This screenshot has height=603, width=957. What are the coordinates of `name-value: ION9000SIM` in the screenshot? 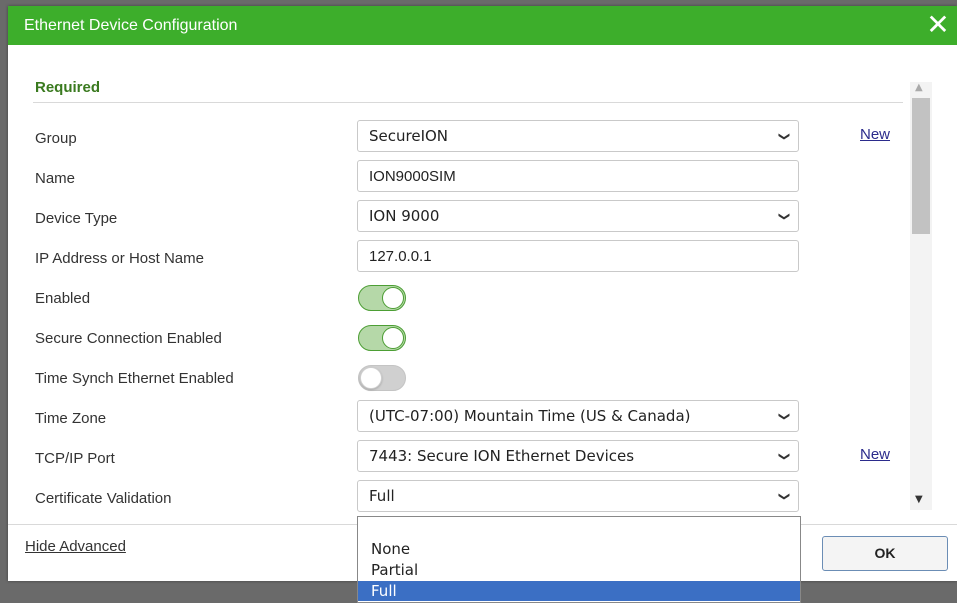 It's located at (412, 176).